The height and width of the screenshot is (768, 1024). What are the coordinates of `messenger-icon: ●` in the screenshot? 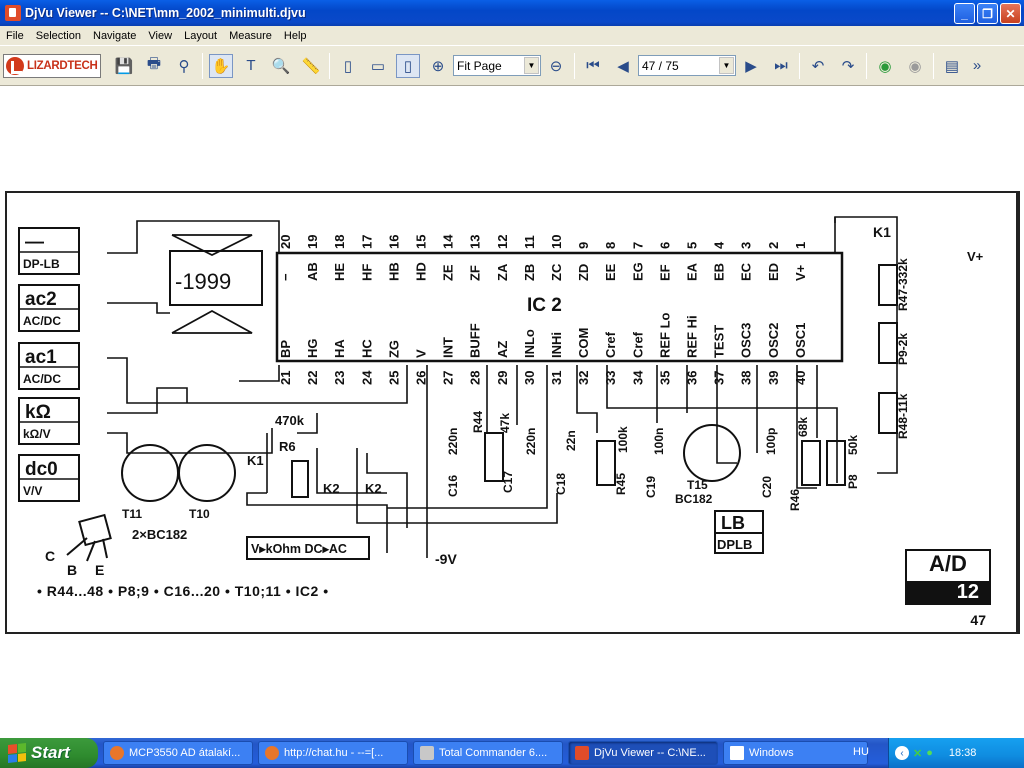 It's located at (929, 753).